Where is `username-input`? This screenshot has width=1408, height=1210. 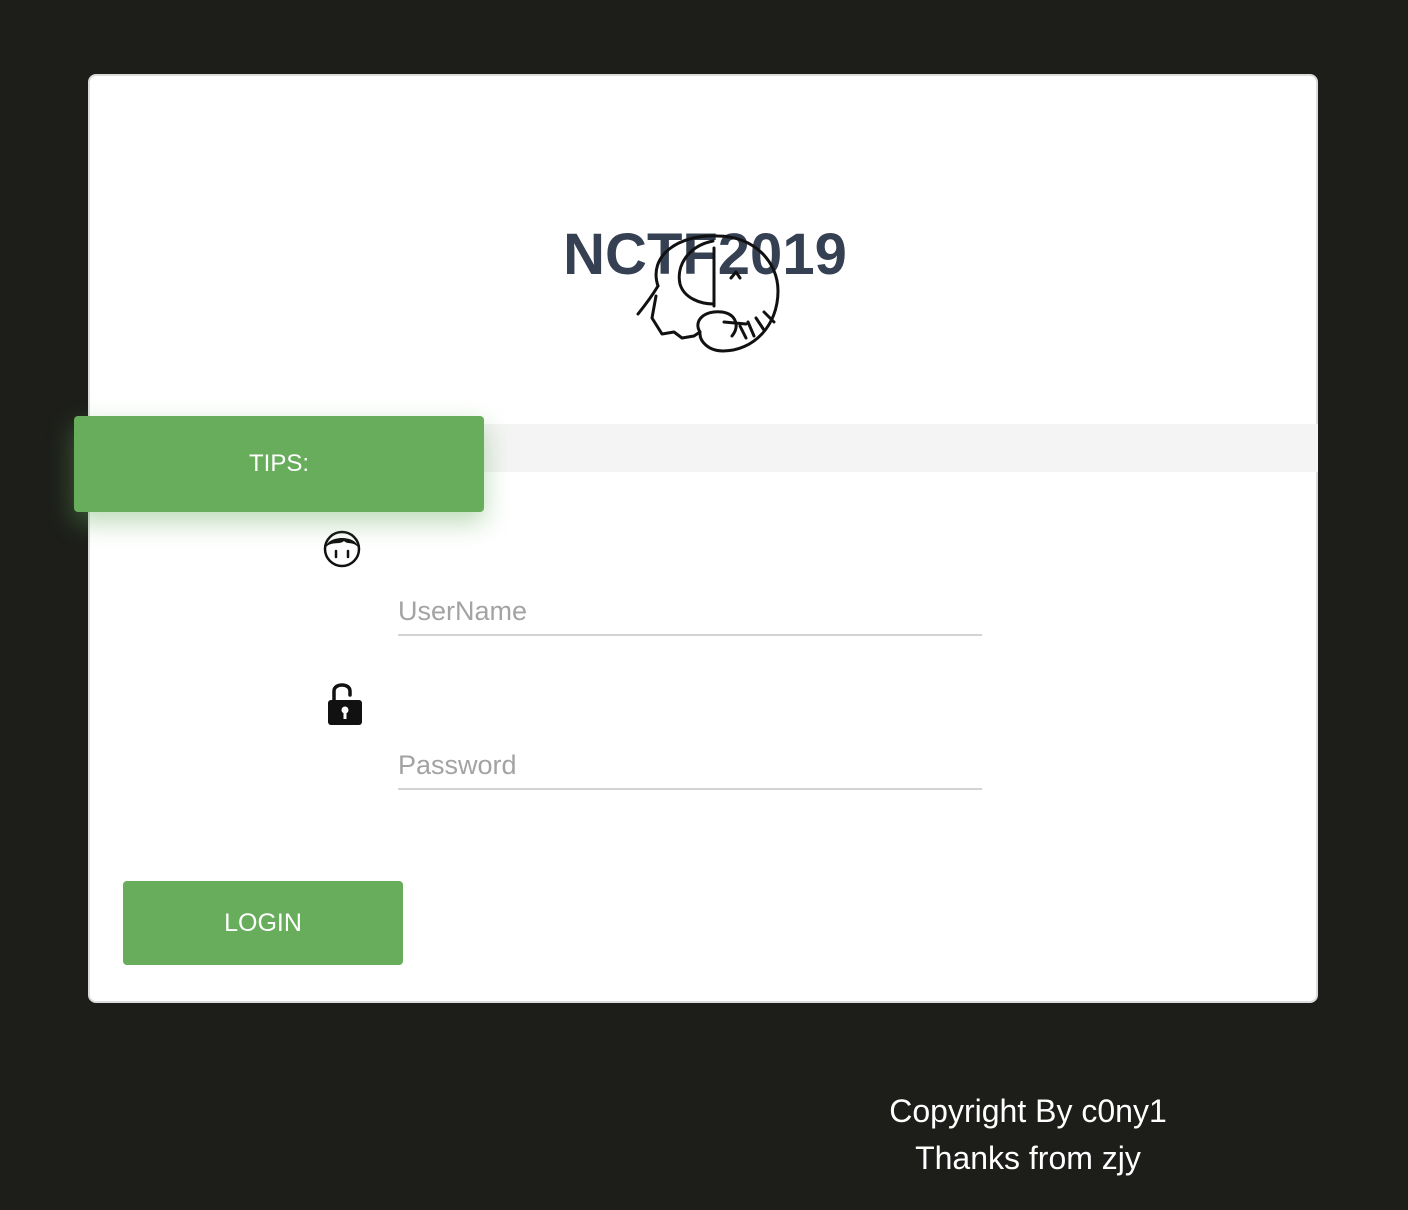 username-input is located at coordinates (690, 612).